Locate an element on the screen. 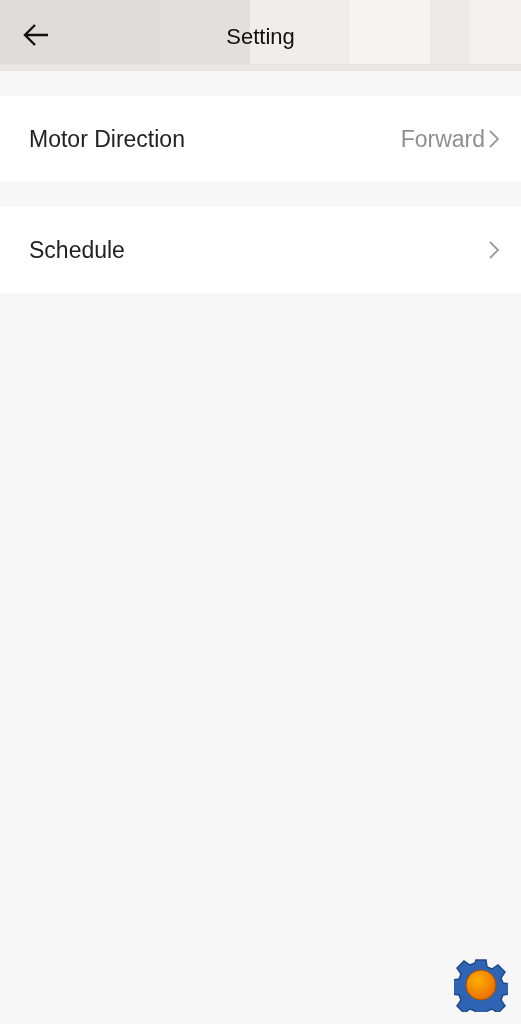 This screenshot has width=521, height=1024. settings-row: Motor Direction Forward is located at coordinates (260, 139).